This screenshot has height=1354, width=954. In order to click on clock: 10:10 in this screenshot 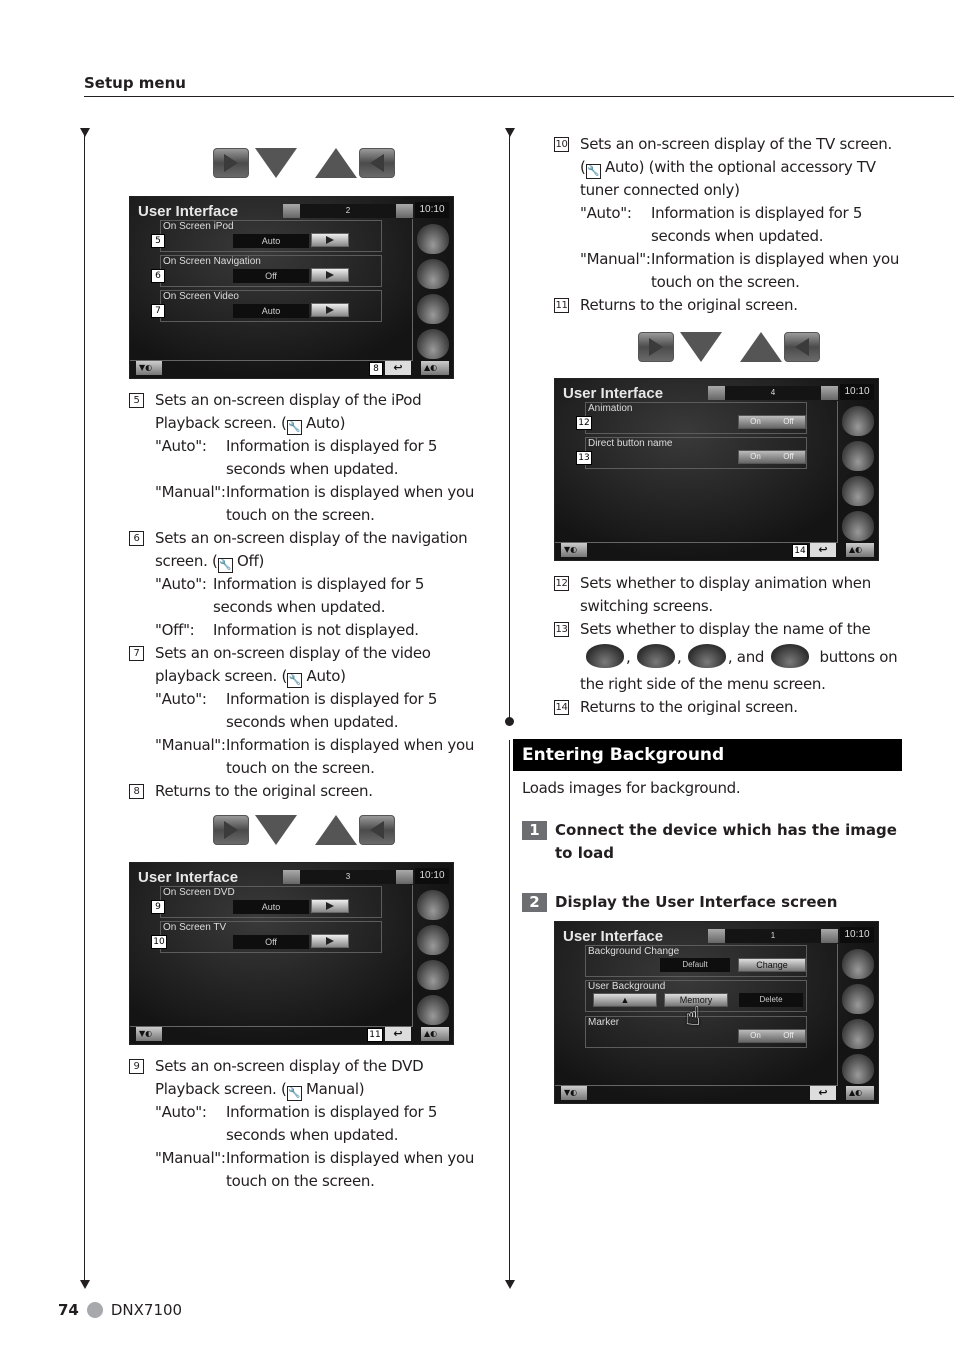, I will do `click(857, 935)`.